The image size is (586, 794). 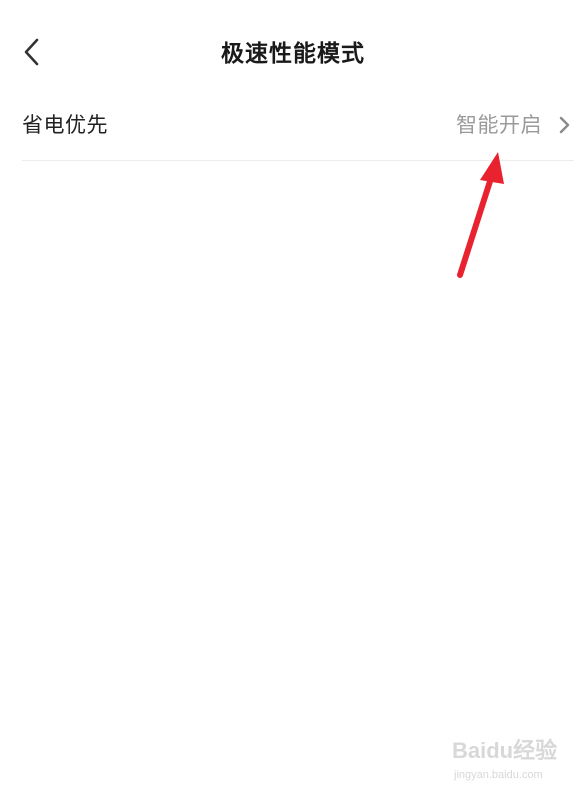 I want to click on watermark-url: jingyan.baidu.com, so click(x=498, y=775).